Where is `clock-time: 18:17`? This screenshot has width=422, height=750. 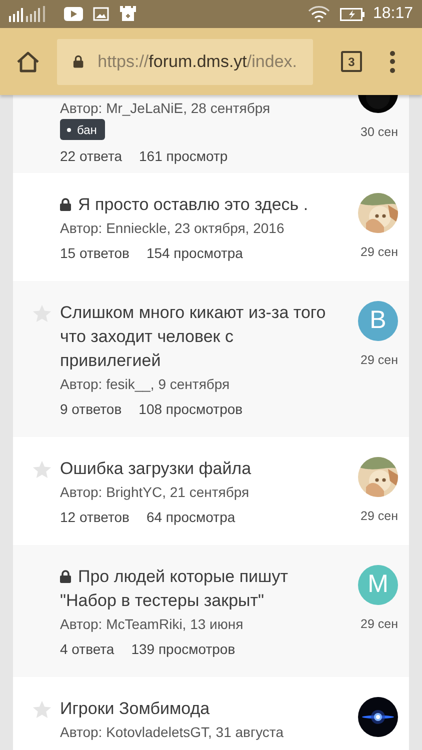 clock-time: 18:17 is located at coordinates (392, 14).